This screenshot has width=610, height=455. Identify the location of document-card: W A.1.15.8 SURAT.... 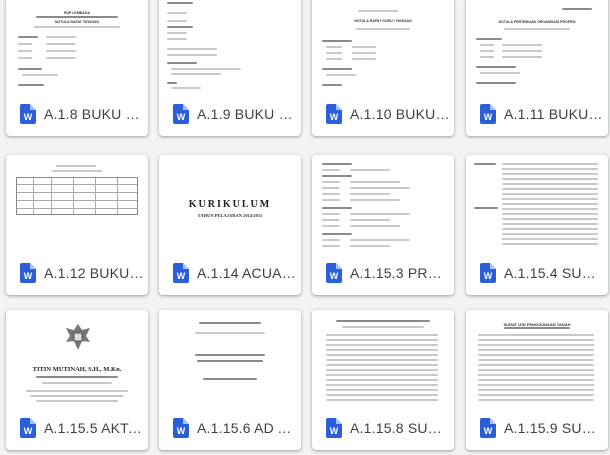
(383, 380).